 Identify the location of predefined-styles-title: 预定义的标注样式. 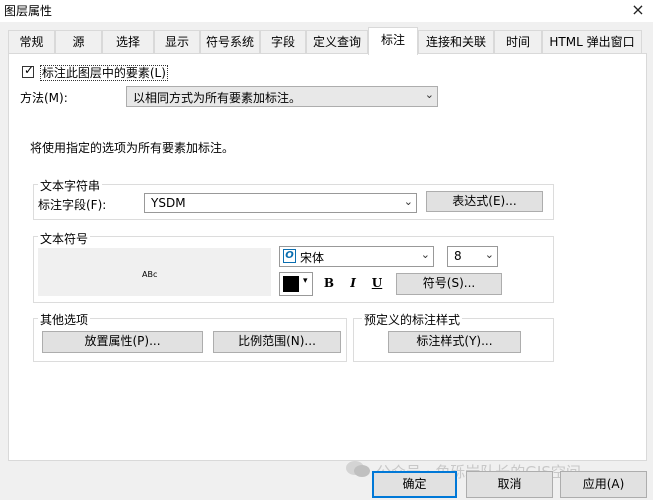
(412, 319).